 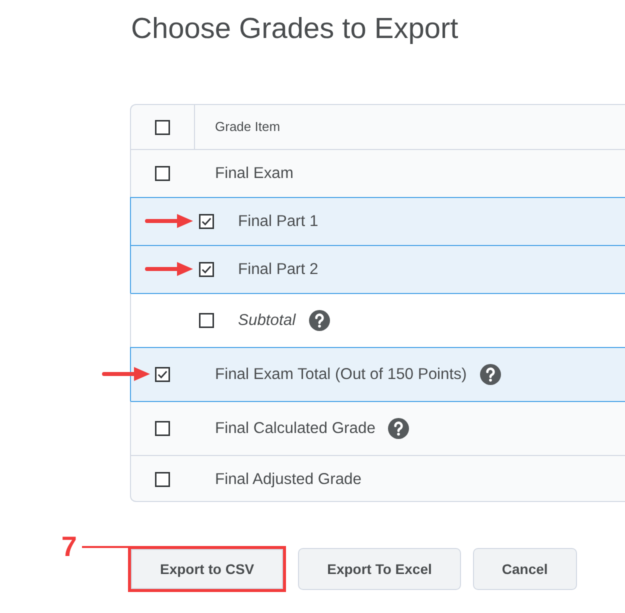 What do you see at coordinates (340, 375) in the screenshot?
I see `grade-item-label: Final Exam Total (Out of 150 Points)` at bounding box center [340, 375].